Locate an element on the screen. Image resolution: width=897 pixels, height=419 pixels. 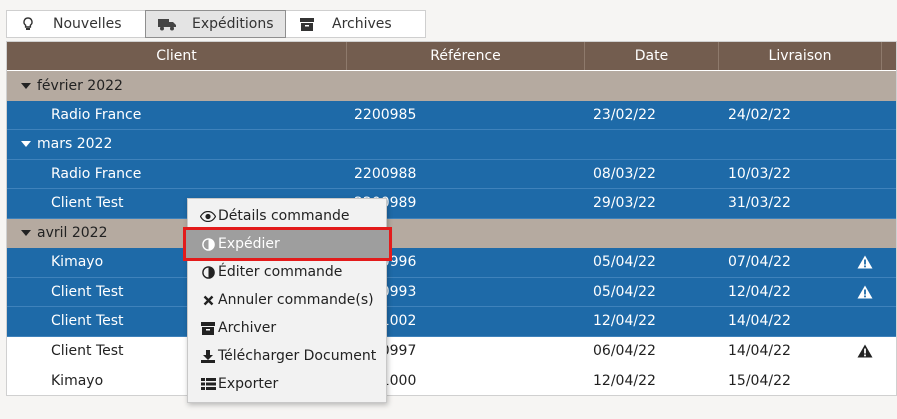
menu-item-details-commande: Détails commande is located at coordinates (287, 216).